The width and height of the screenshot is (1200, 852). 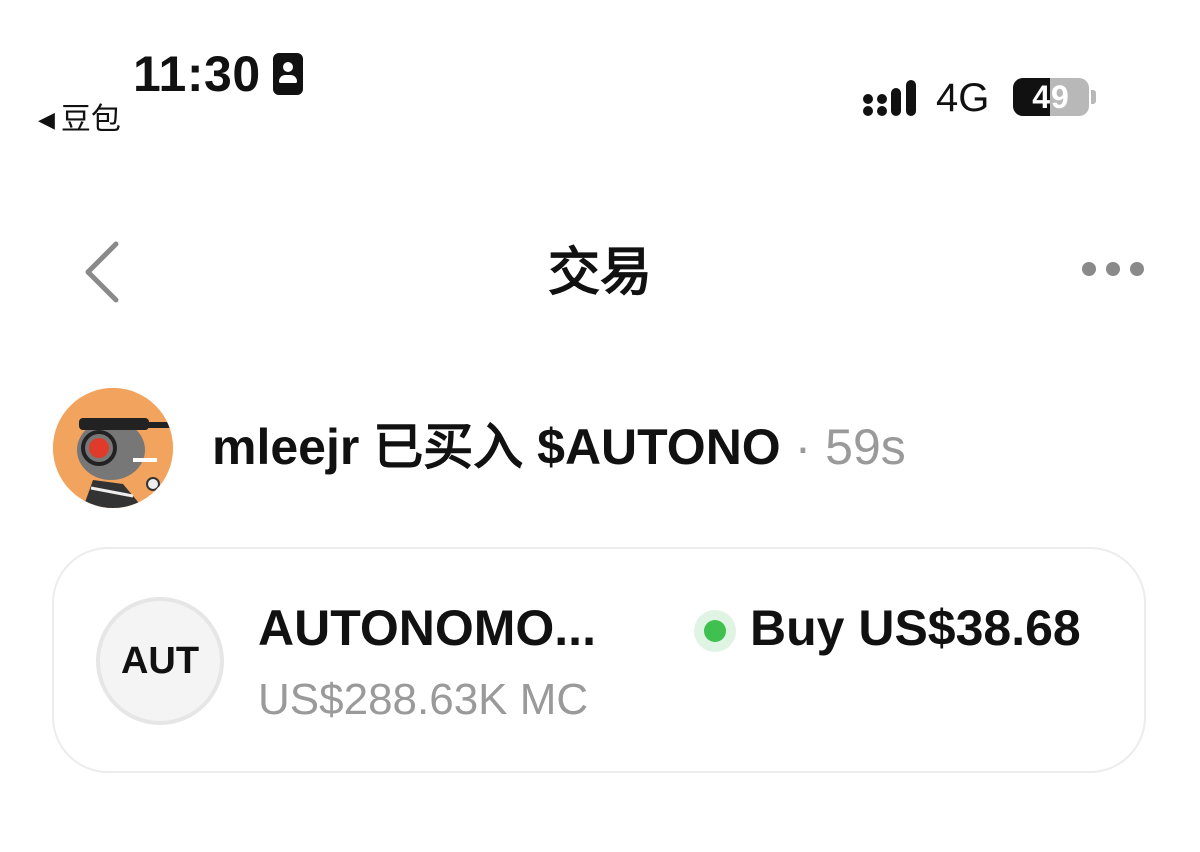 I want to click on avatar-illustration-icon, so click(x=113, y=448).